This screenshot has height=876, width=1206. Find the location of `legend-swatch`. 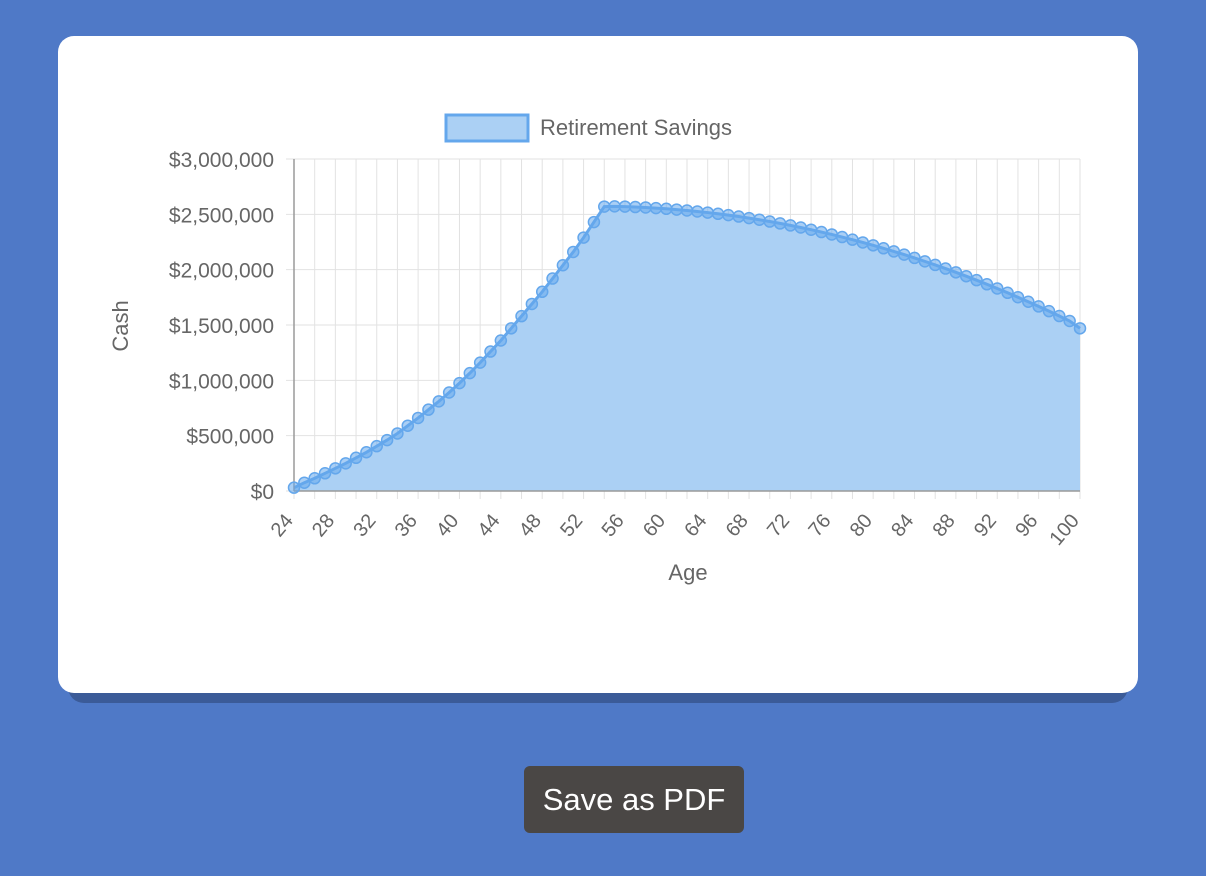

legend-swatch is located at coordinates (487, 128).